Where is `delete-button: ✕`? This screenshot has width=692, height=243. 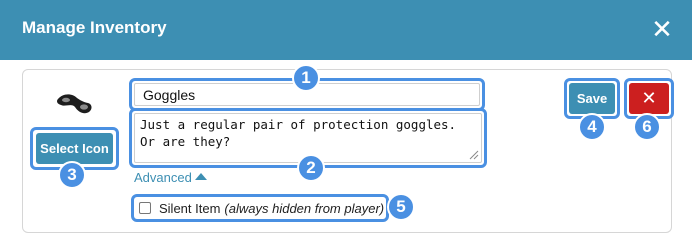
delete-button: ✕ is located at coordinates (649, 98).